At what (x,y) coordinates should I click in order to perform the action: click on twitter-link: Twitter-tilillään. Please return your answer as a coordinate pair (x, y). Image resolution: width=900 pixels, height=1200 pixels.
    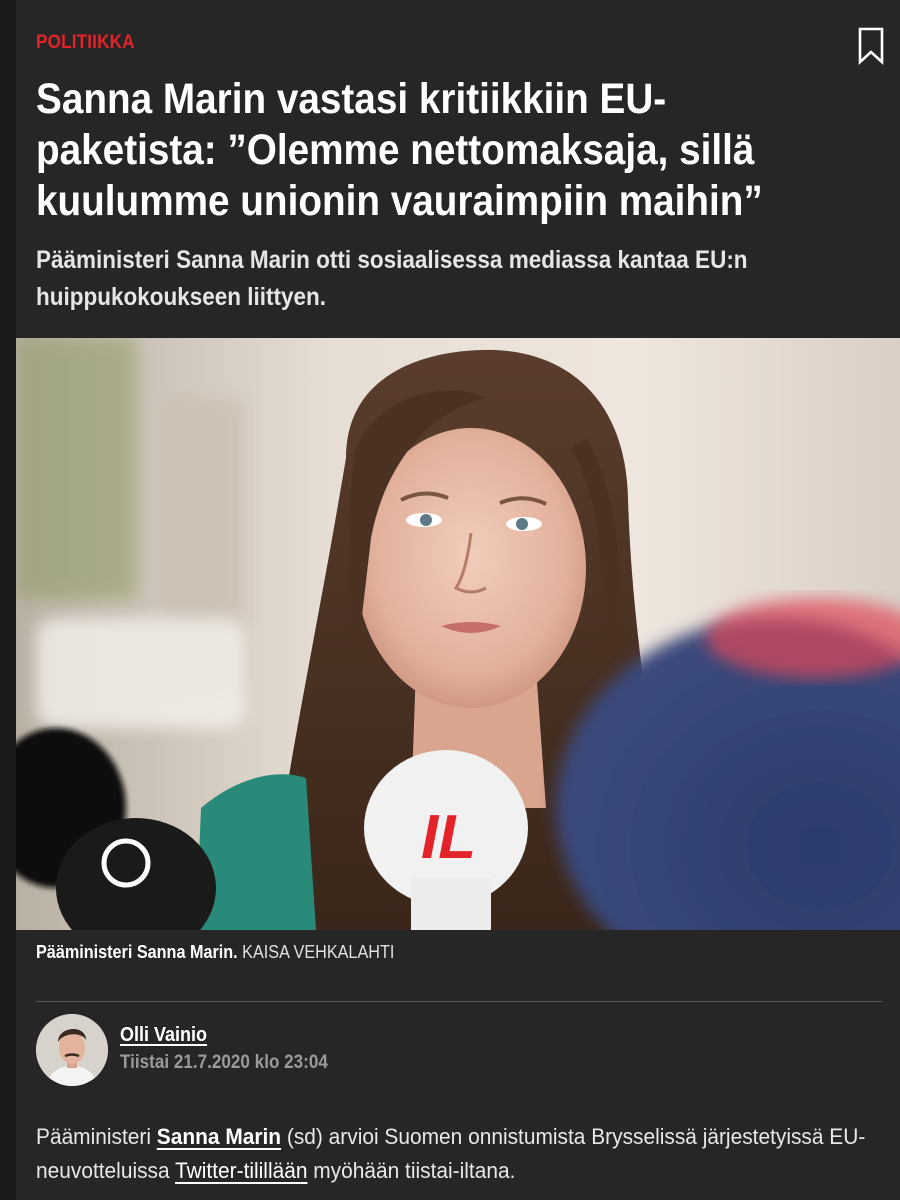
    Looking at the image, I should click on (241, 1170).